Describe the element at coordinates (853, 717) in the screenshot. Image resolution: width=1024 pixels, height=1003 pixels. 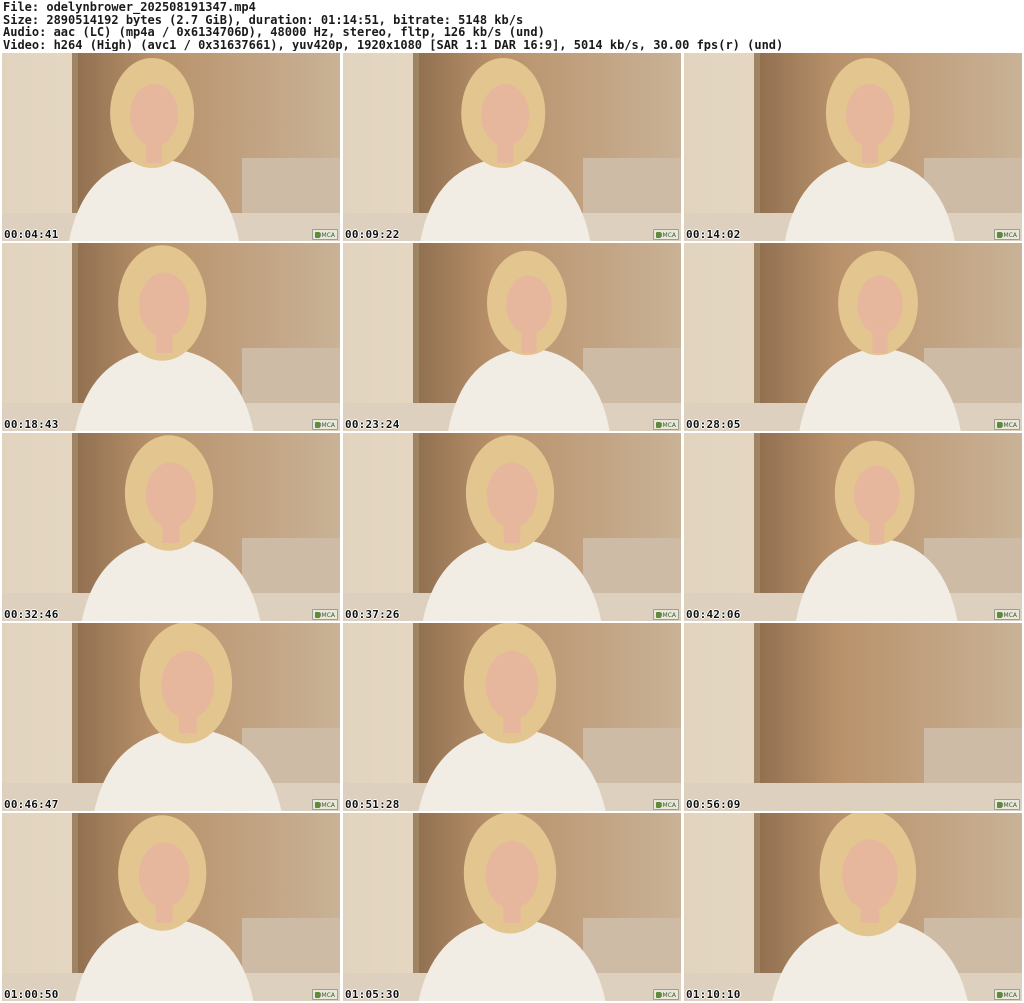
I see `thumbnail-frame: 00:56:09 DMCA` at that location.